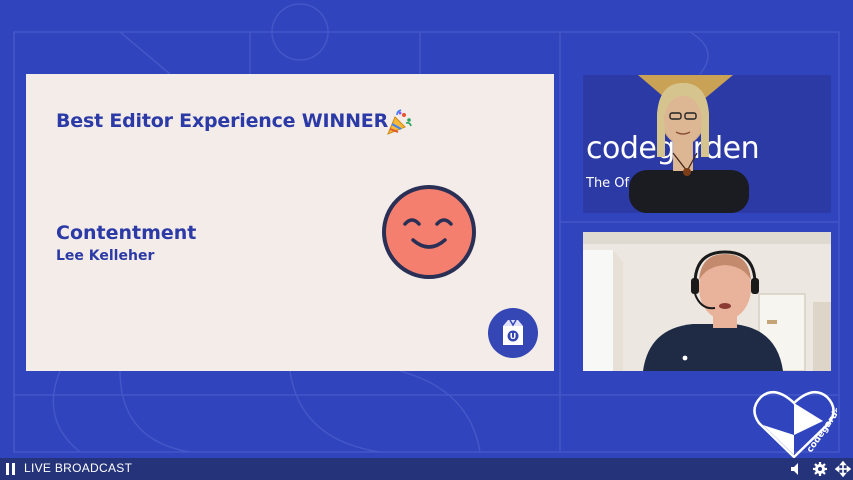 The width and height of the screenshot is (853, 480). Describe the element at coordinates (78, 468) in the screenshot. I see `live-broadcast-label: LIVE BROADCAST` at that location.